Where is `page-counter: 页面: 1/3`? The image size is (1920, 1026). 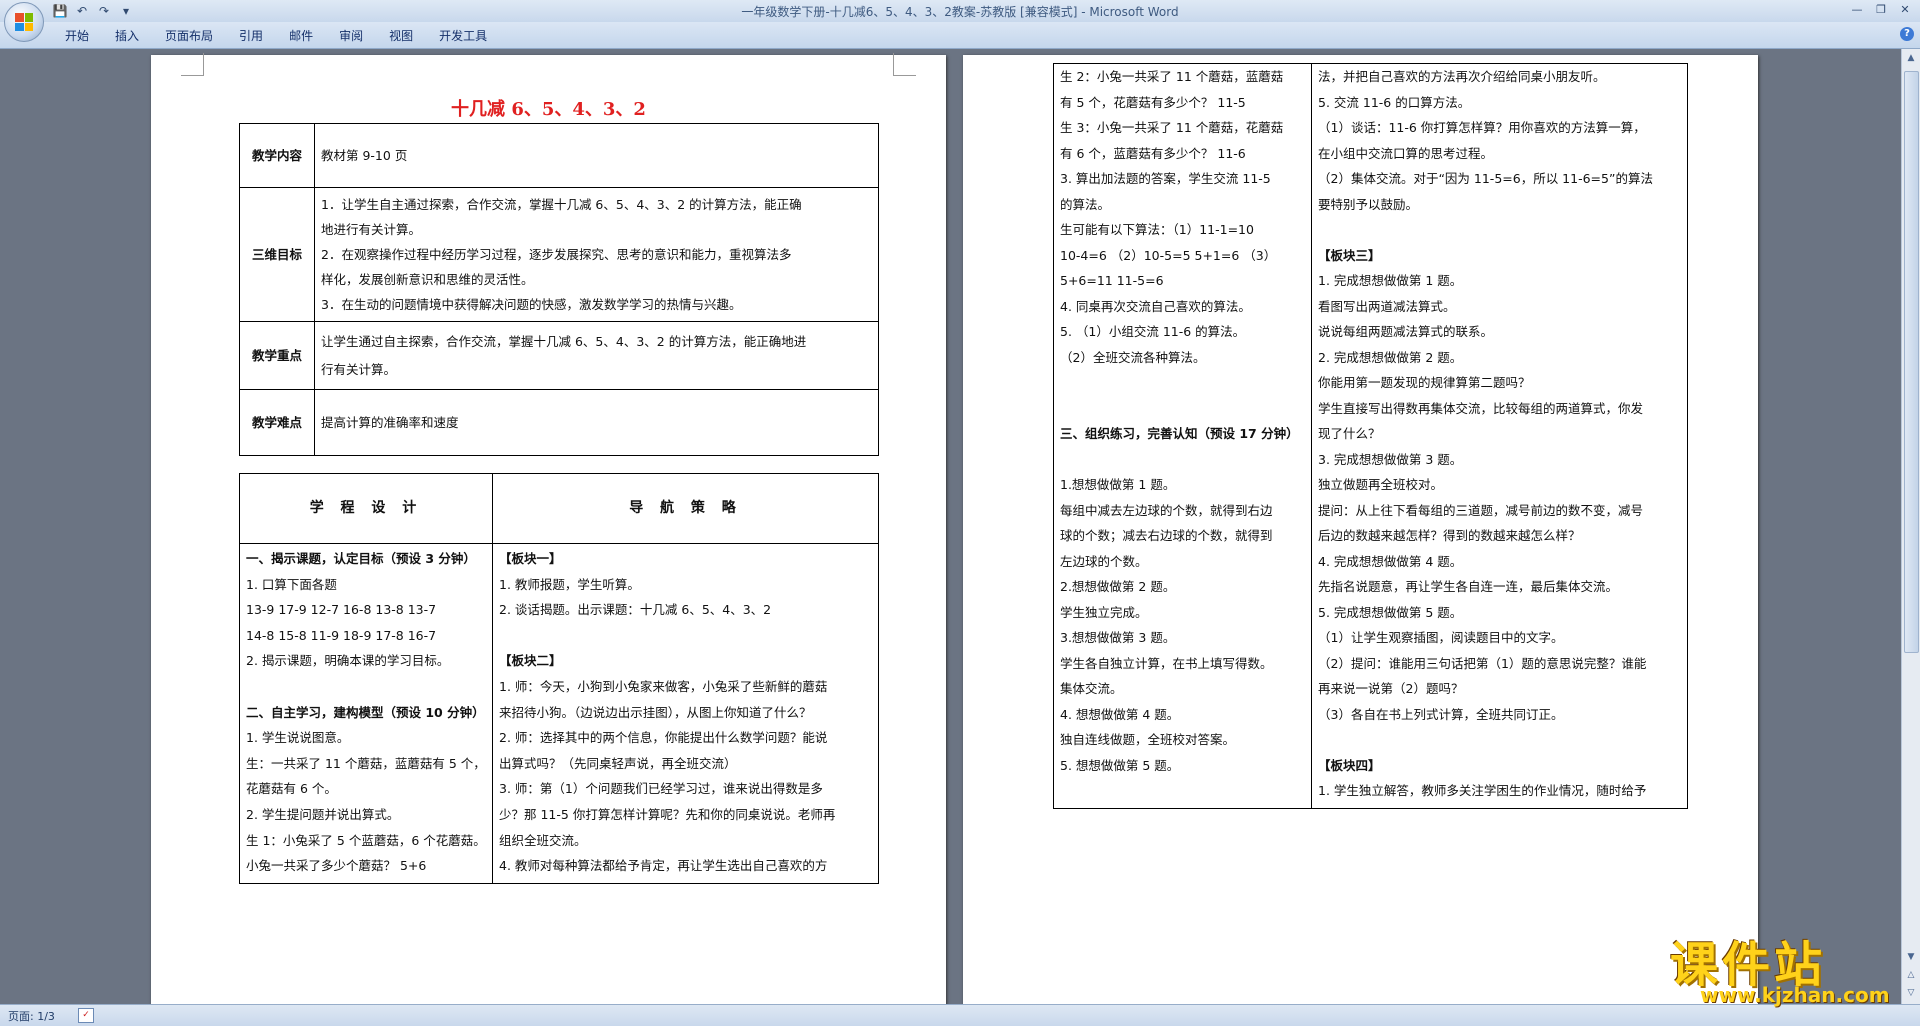 page-counter: 页面: 1/3 is located at coordinates (31, 1016).